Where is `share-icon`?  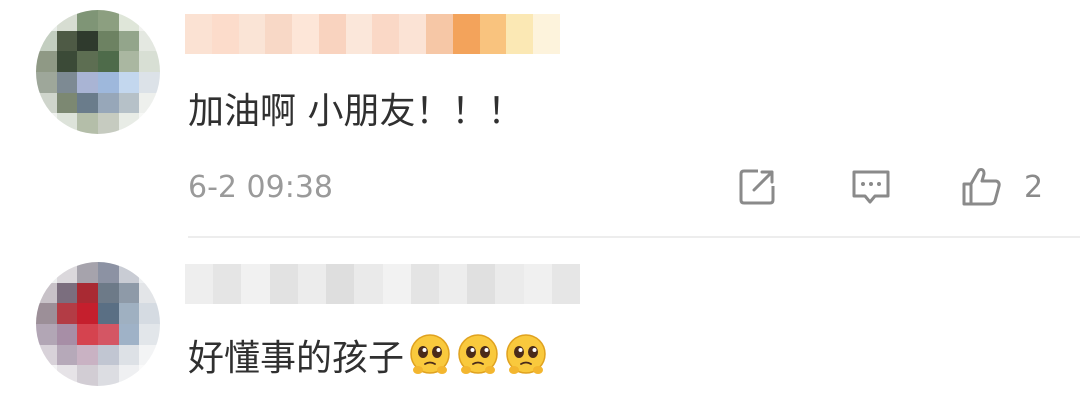 share-icon is located at coordinates (757, 187).